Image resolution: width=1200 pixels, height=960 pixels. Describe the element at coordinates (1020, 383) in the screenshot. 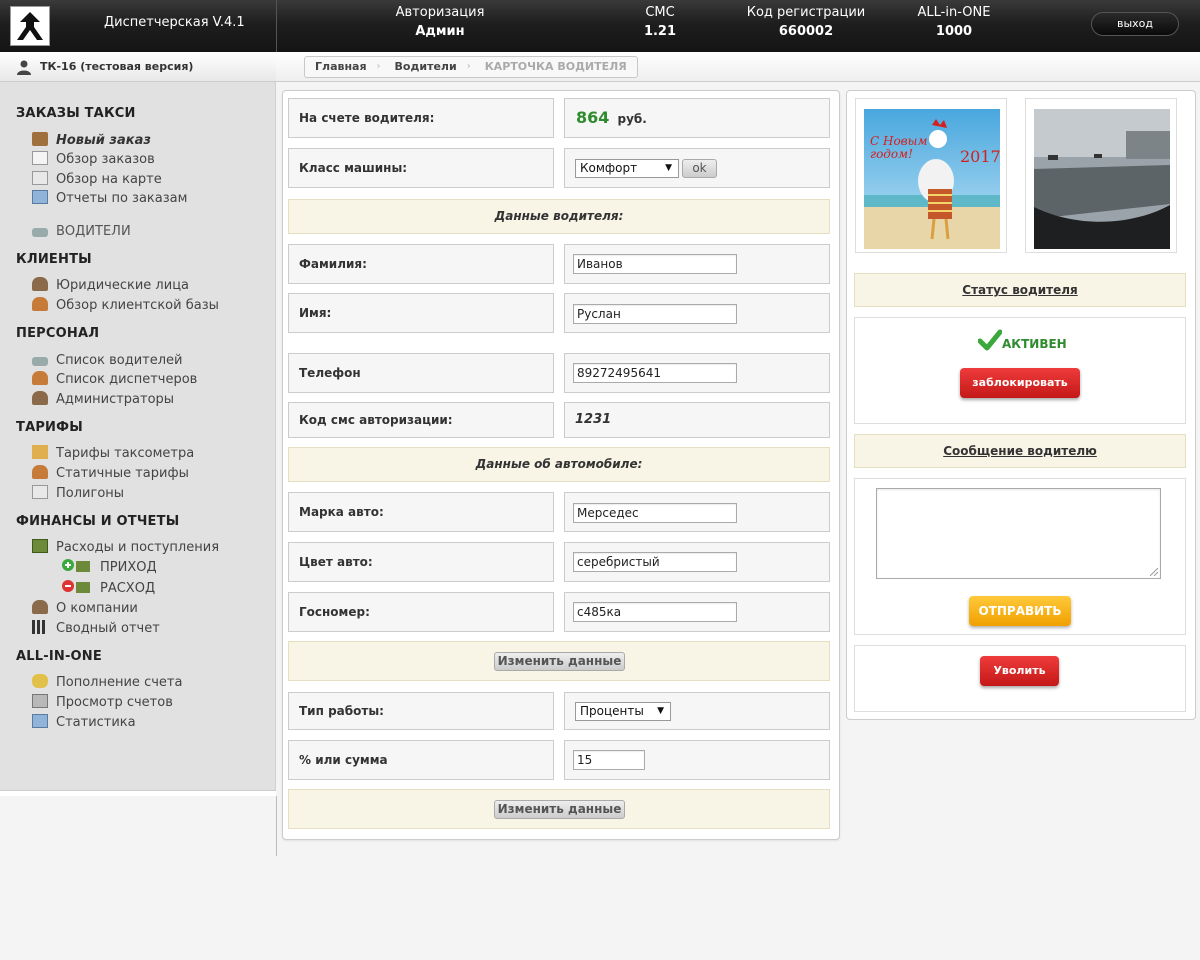

I see `block-button: заблокировать` at that location.